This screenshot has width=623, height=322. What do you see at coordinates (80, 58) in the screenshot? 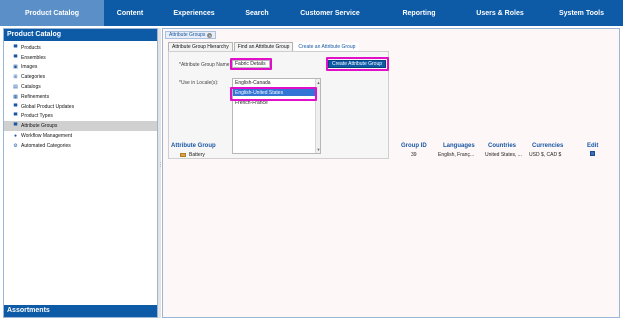
I see `sidebar-item-ensembles: ▀ Ensembles` at bounding box center [80, 58].